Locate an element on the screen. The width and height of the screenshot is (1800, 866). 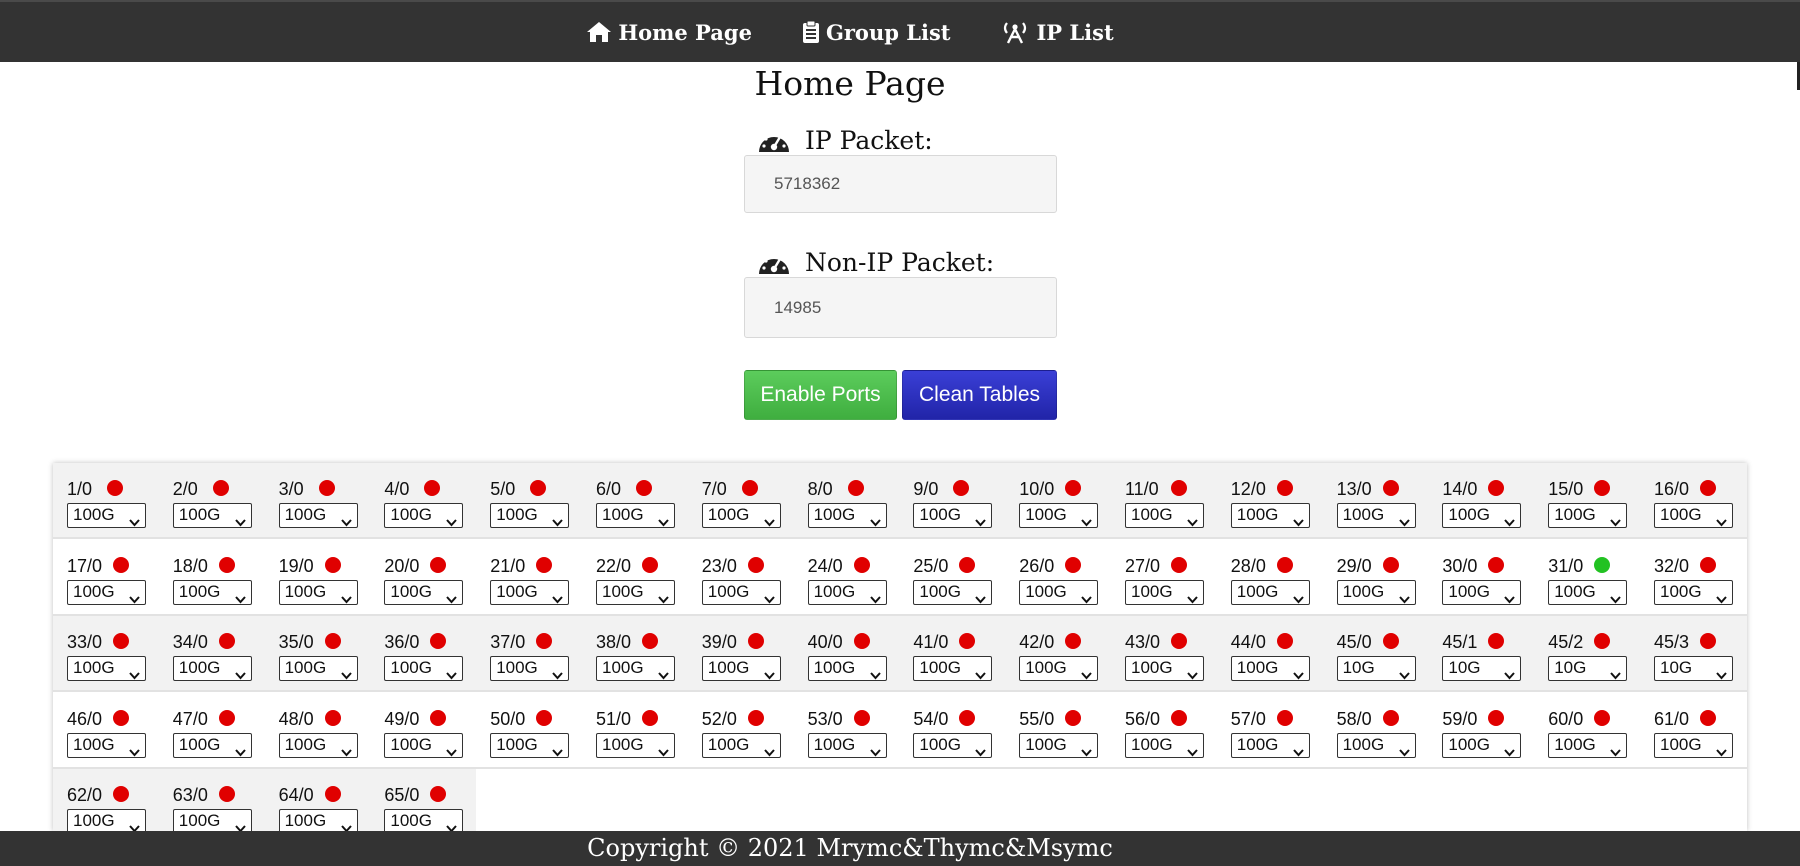
nav-ip-list: IP List is located at coordinates (1057, 32).